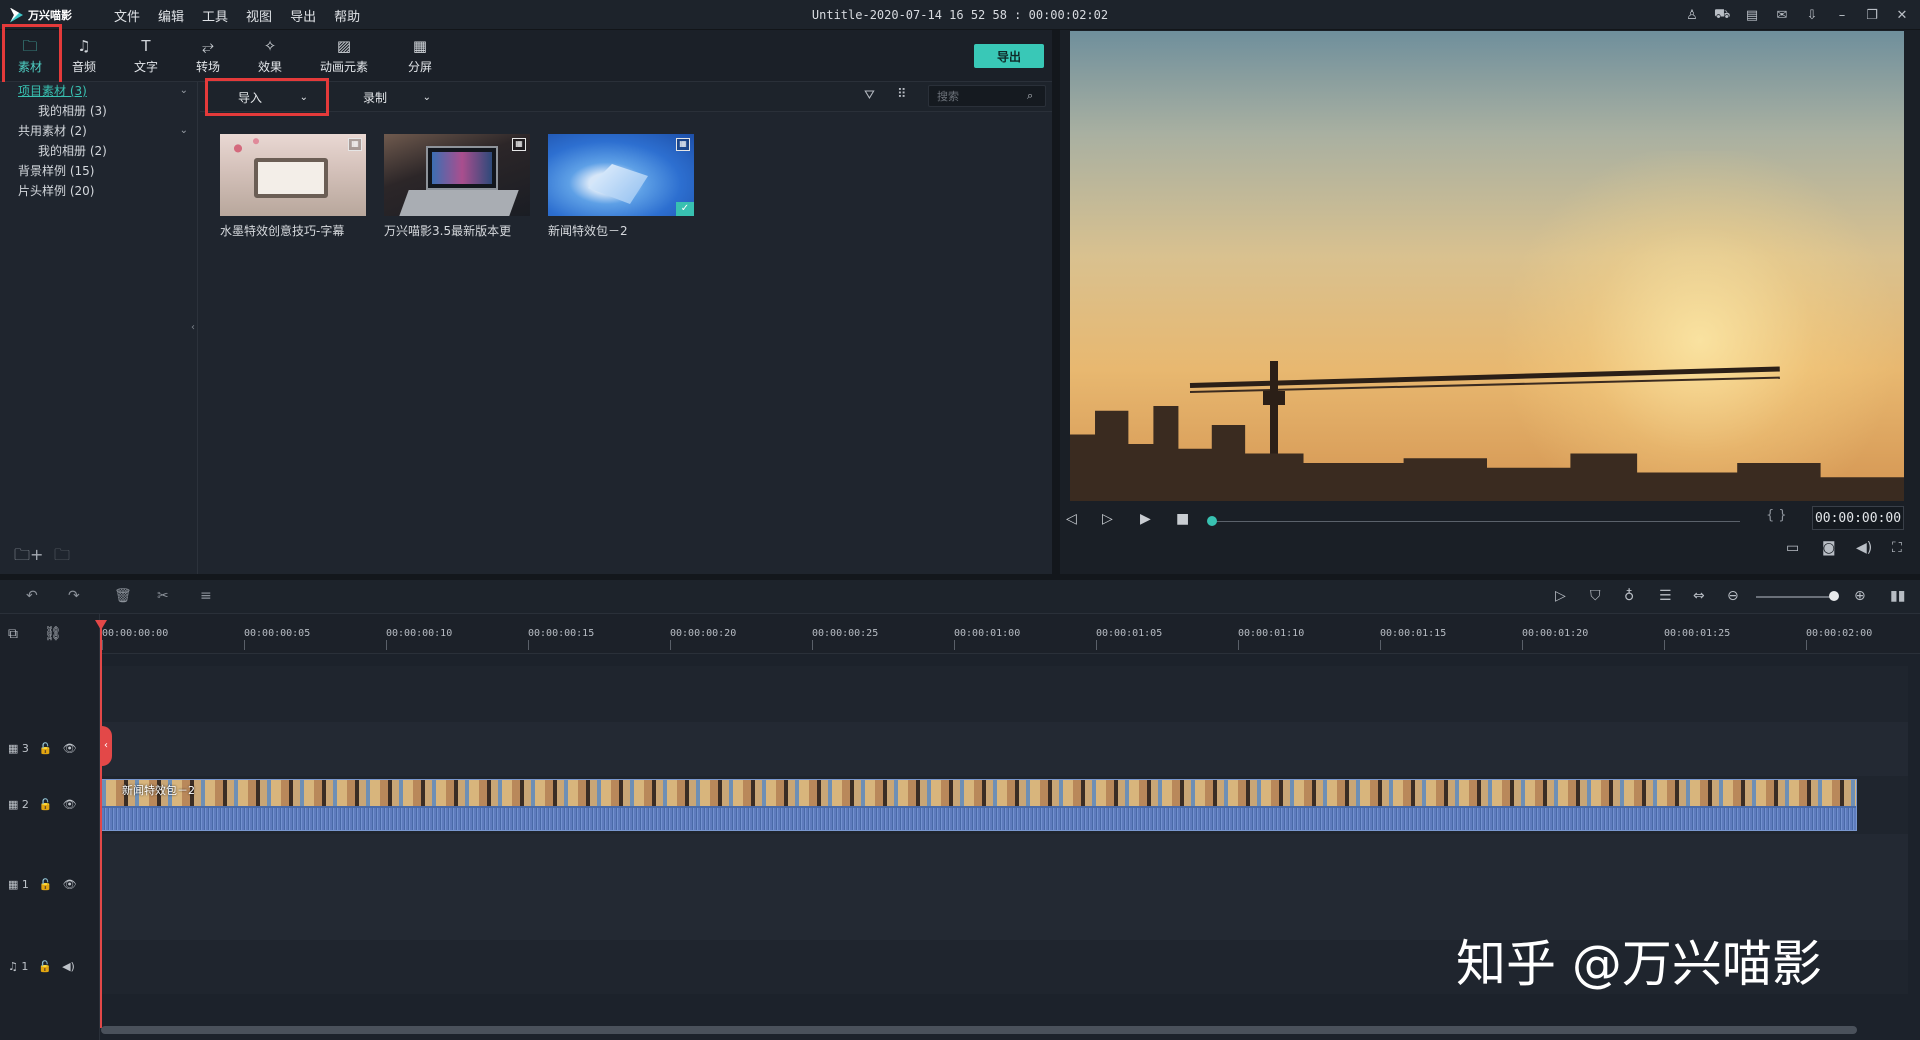  What do you see at coordinates (1009, 56) in the screenshot?
I see `export-button: 导出` at bounding box center [1009, 56].